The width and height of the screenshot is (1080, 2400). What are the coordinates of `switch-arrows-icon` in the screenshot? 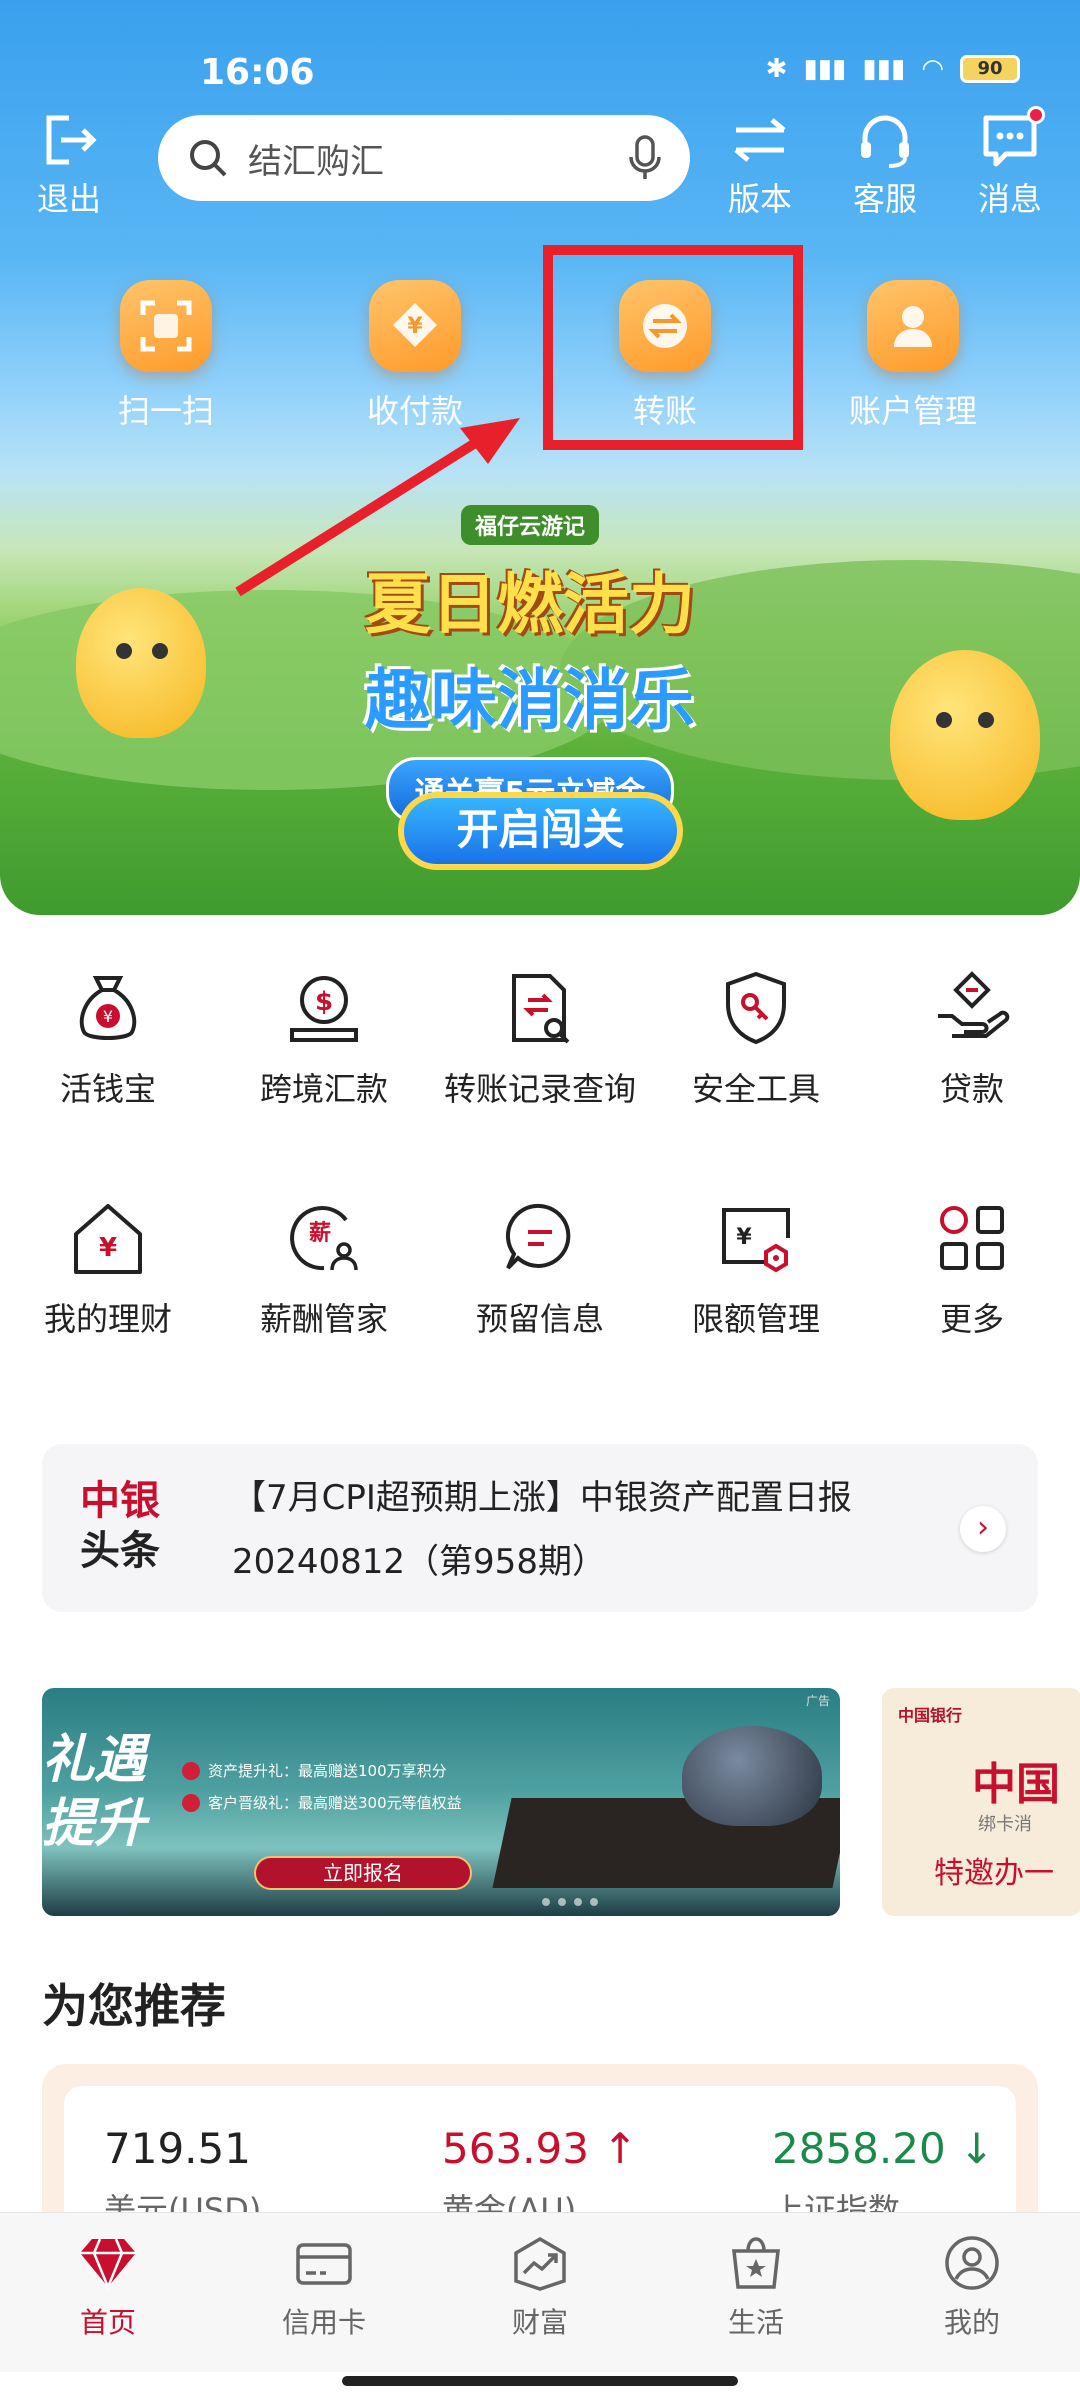 It's located at (760, 140).